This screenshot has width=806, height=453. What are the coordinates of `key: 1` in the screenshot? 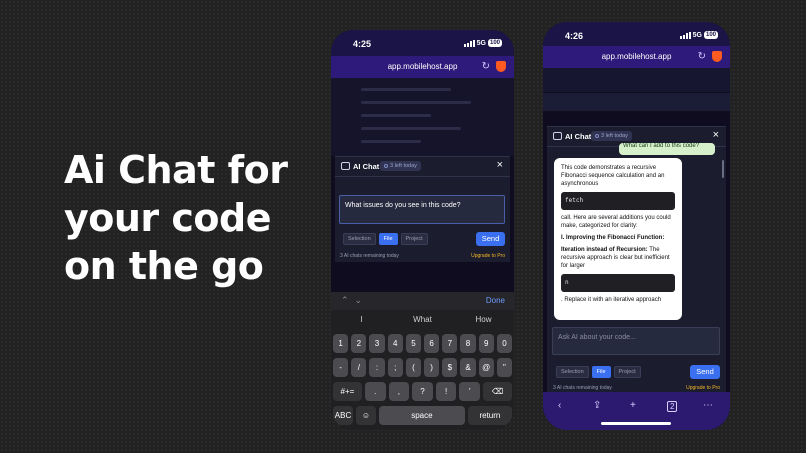 It's located at (341, 343).